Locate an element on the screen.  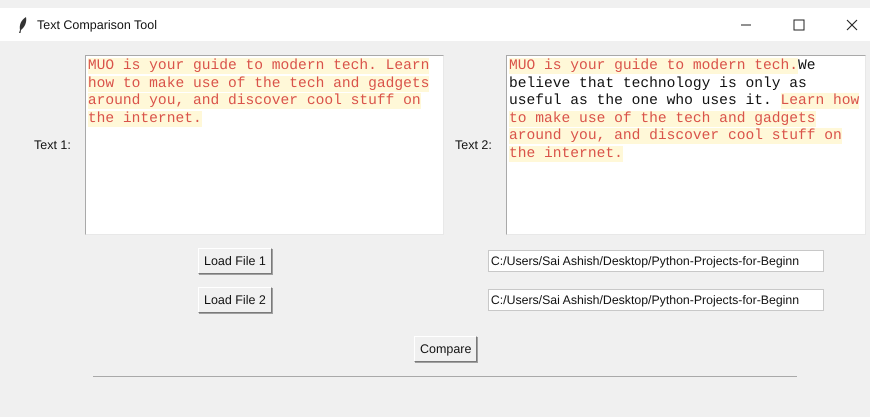
compare-button: Compare is located at coordinates (446, 349).